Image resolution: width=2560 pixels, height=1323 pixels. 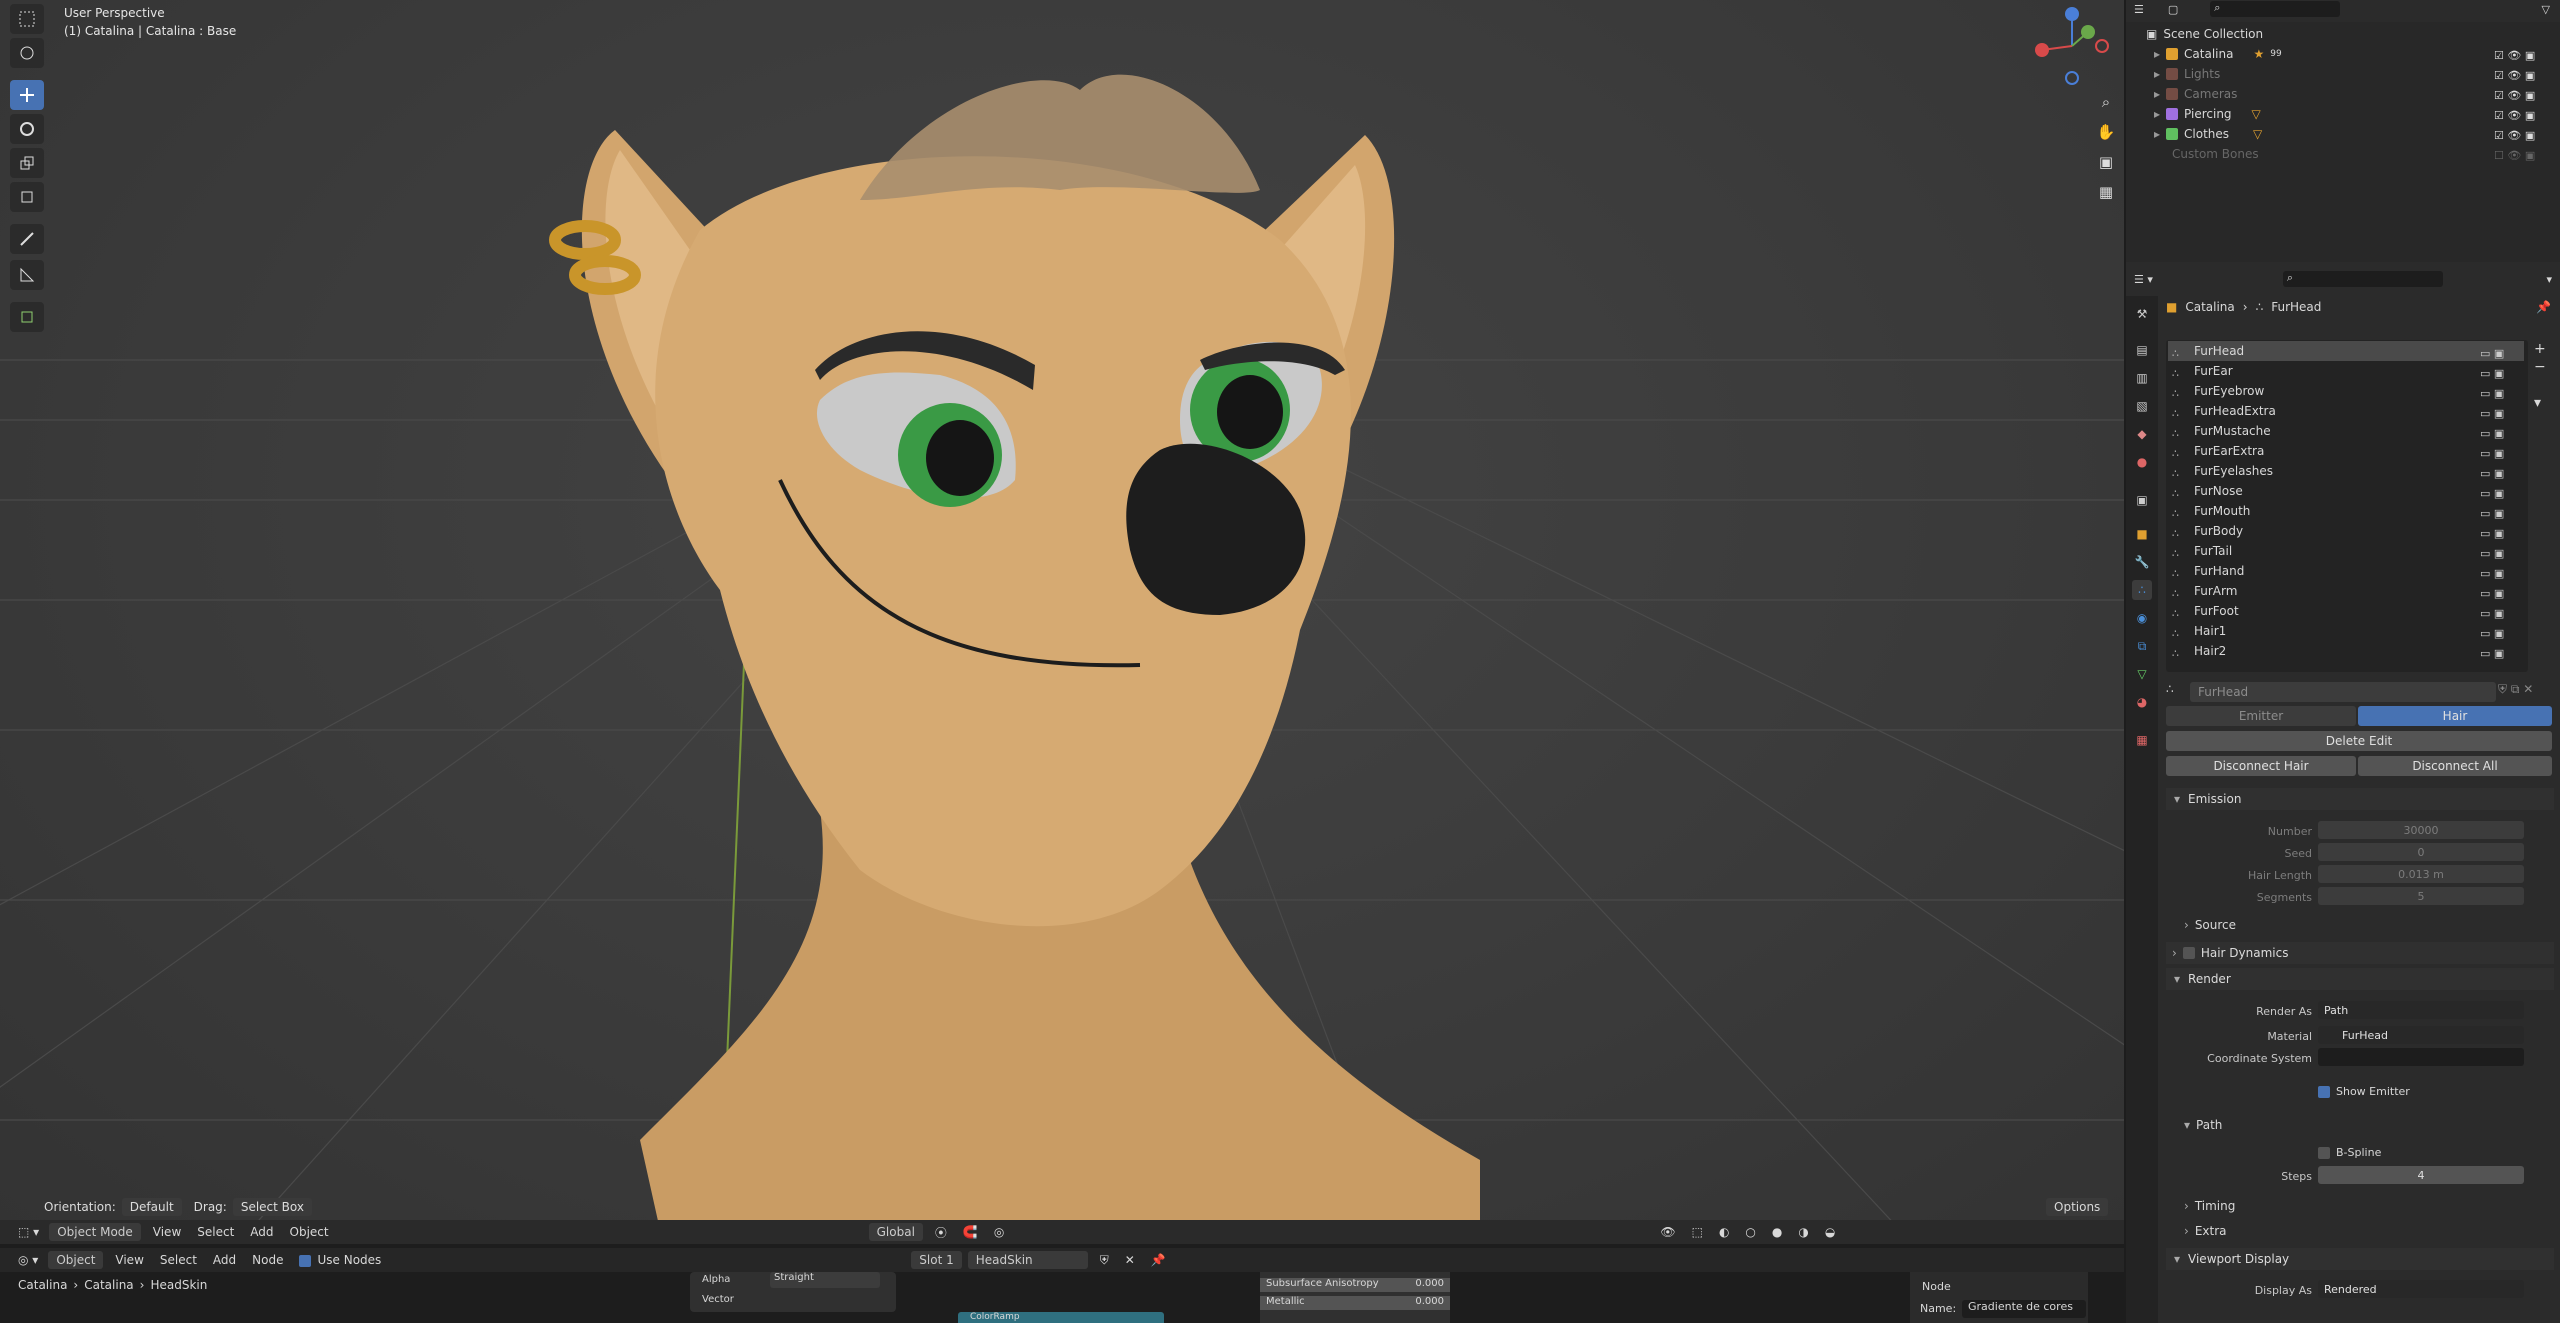 What do you see at coordinates (2514, 106) in the screenshot?
I see `outliner-visibility-toggles: ☑ 👁 ▣ ☑ 👁 ▣ ☑ 👁 ▣ ☑ 👁 ▣ ☑ 👁 ▣ ☐ 👁 ▣` at bounding box center [2514, 106].